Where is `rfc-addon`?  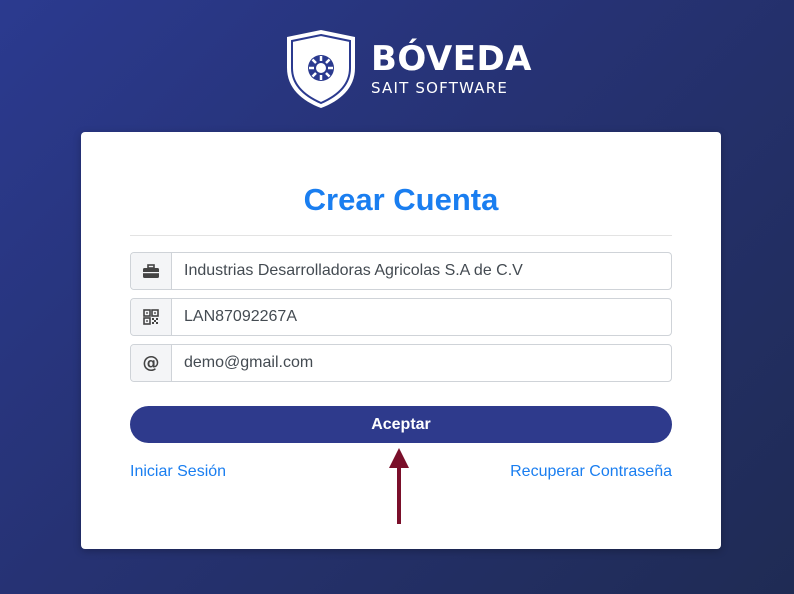 rfc-addon is located at coordinates (151, 317).